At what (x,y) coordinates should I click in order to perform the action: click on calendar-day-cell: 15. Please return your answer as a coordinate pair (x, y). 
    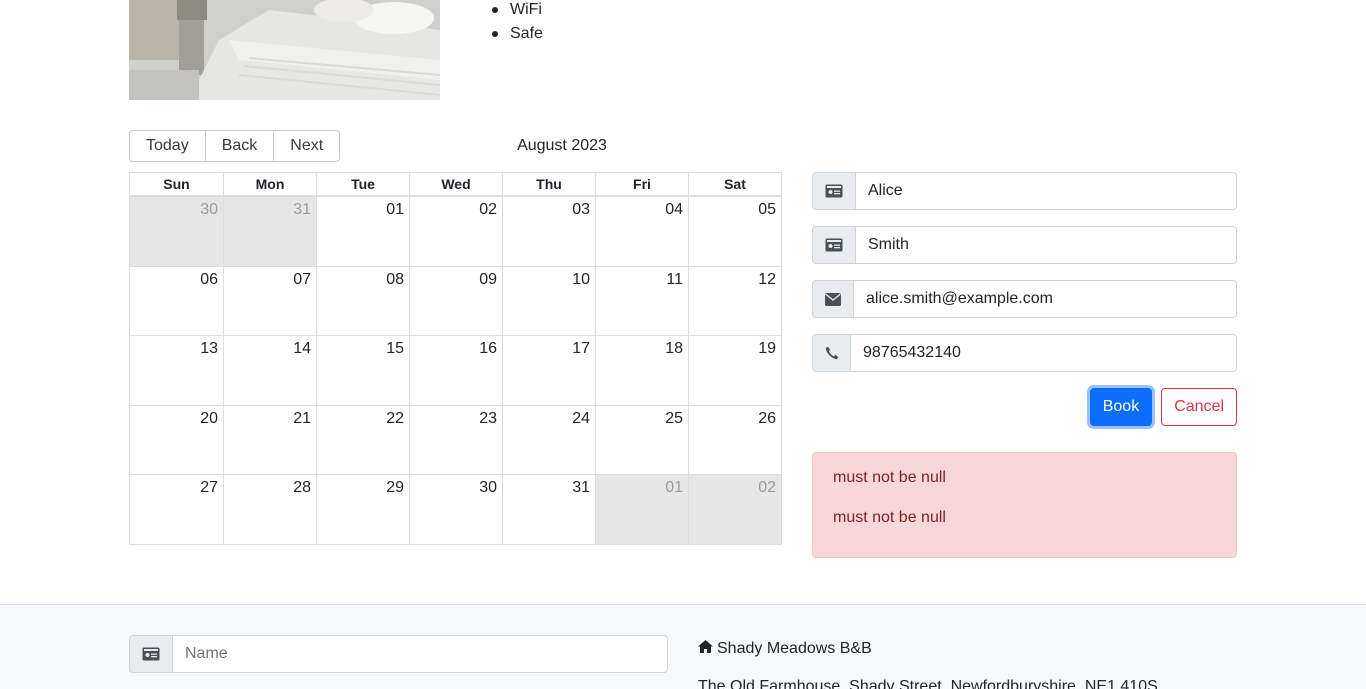
    Looking at the image, I should click on (362, 370).